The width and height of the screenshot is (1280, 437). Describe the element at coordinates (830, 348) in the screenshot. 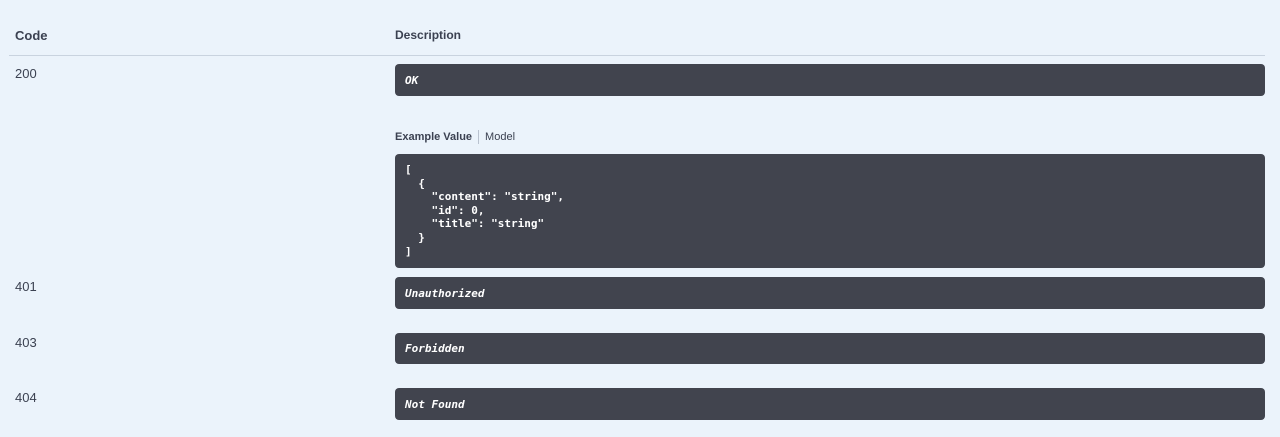

I see `response-description-403: Forbidden` at that location.